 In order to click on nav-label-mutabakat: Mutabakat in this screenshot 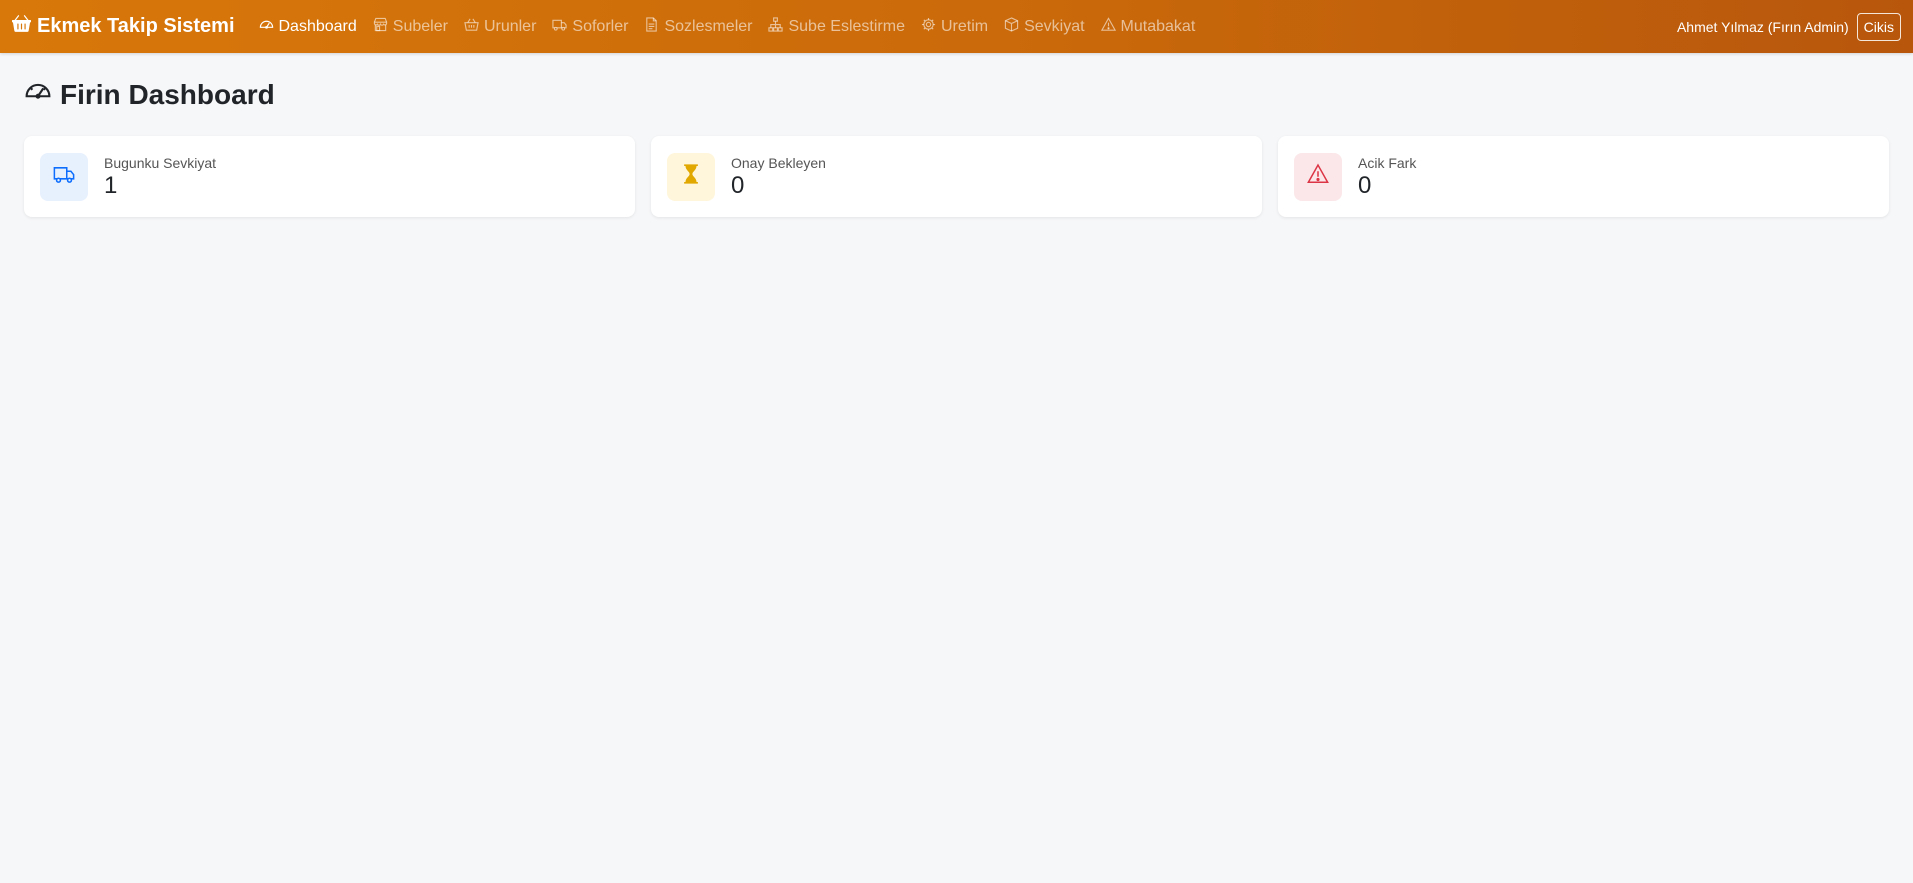, I will do `click(1158, 26)`.